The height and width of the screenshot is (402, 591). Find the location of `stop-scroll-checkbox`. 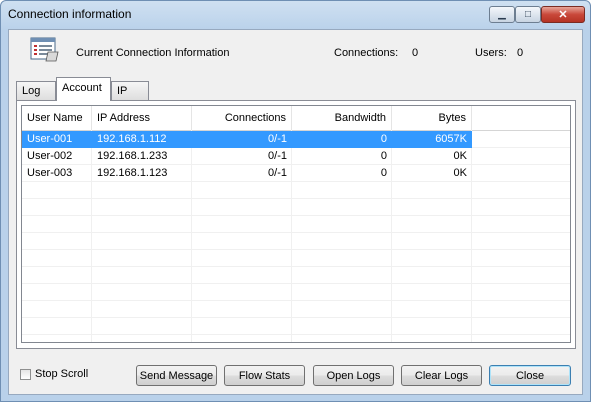

stop-scroll-checkbox is located at coordinates (25, 374).